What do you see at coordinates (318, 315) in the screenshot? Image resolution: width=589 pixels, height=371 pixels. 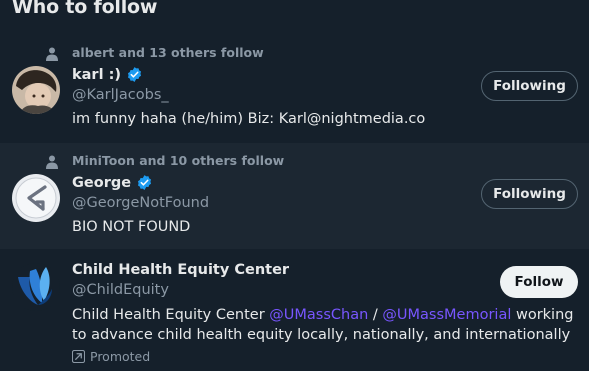 I see `mention-link: @UMassChan` at bounding box center [318, 315].